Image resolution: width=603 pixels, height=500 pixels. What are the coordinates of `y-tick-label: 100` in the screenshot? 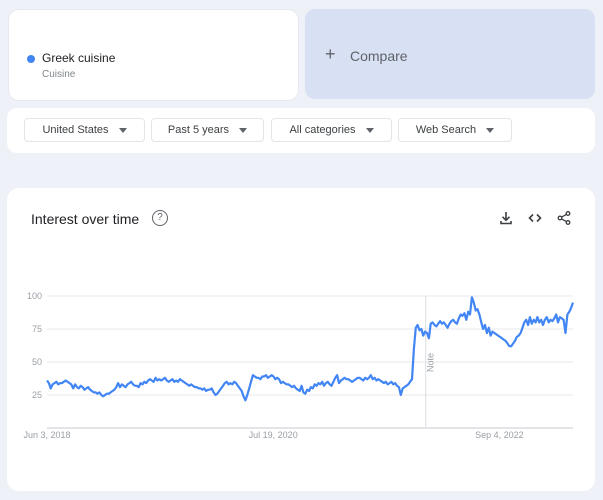 It's located at (34, 296).